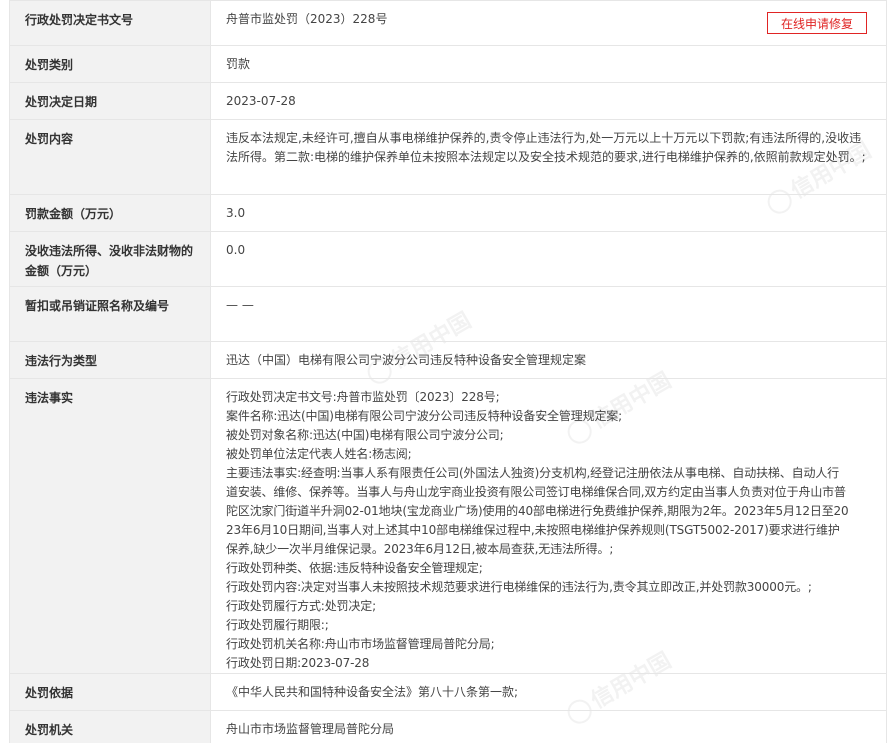 The height and width of the screenshot is (743, 895). I want to click on field-label: 暂扣或吊销证照名称及编号, so click(110, 314).